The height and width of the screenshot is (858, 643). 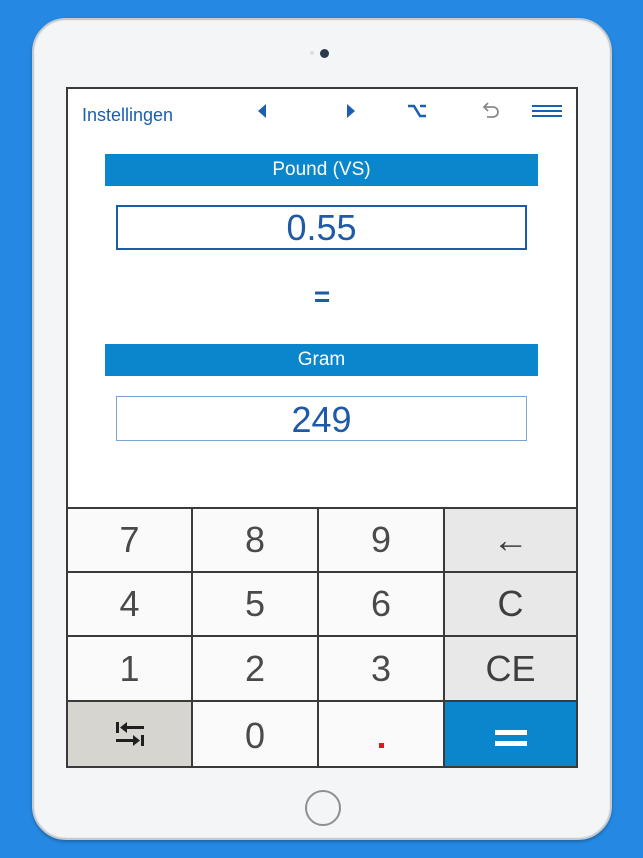 I want to click on decimal-point-icon, so click(x=381, y=745).